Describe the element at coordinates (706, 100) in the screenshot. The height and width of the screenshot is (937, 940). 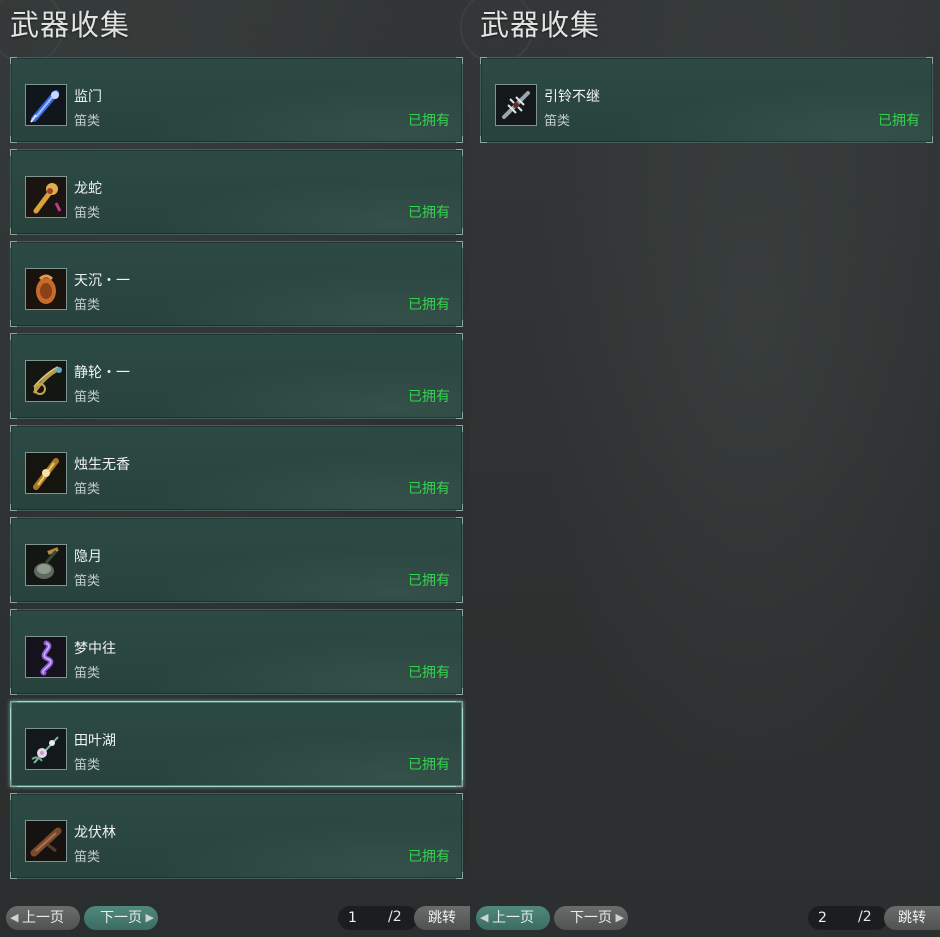
I see `weapon-card: 引铃不继 笛类 已拥有` at that location.